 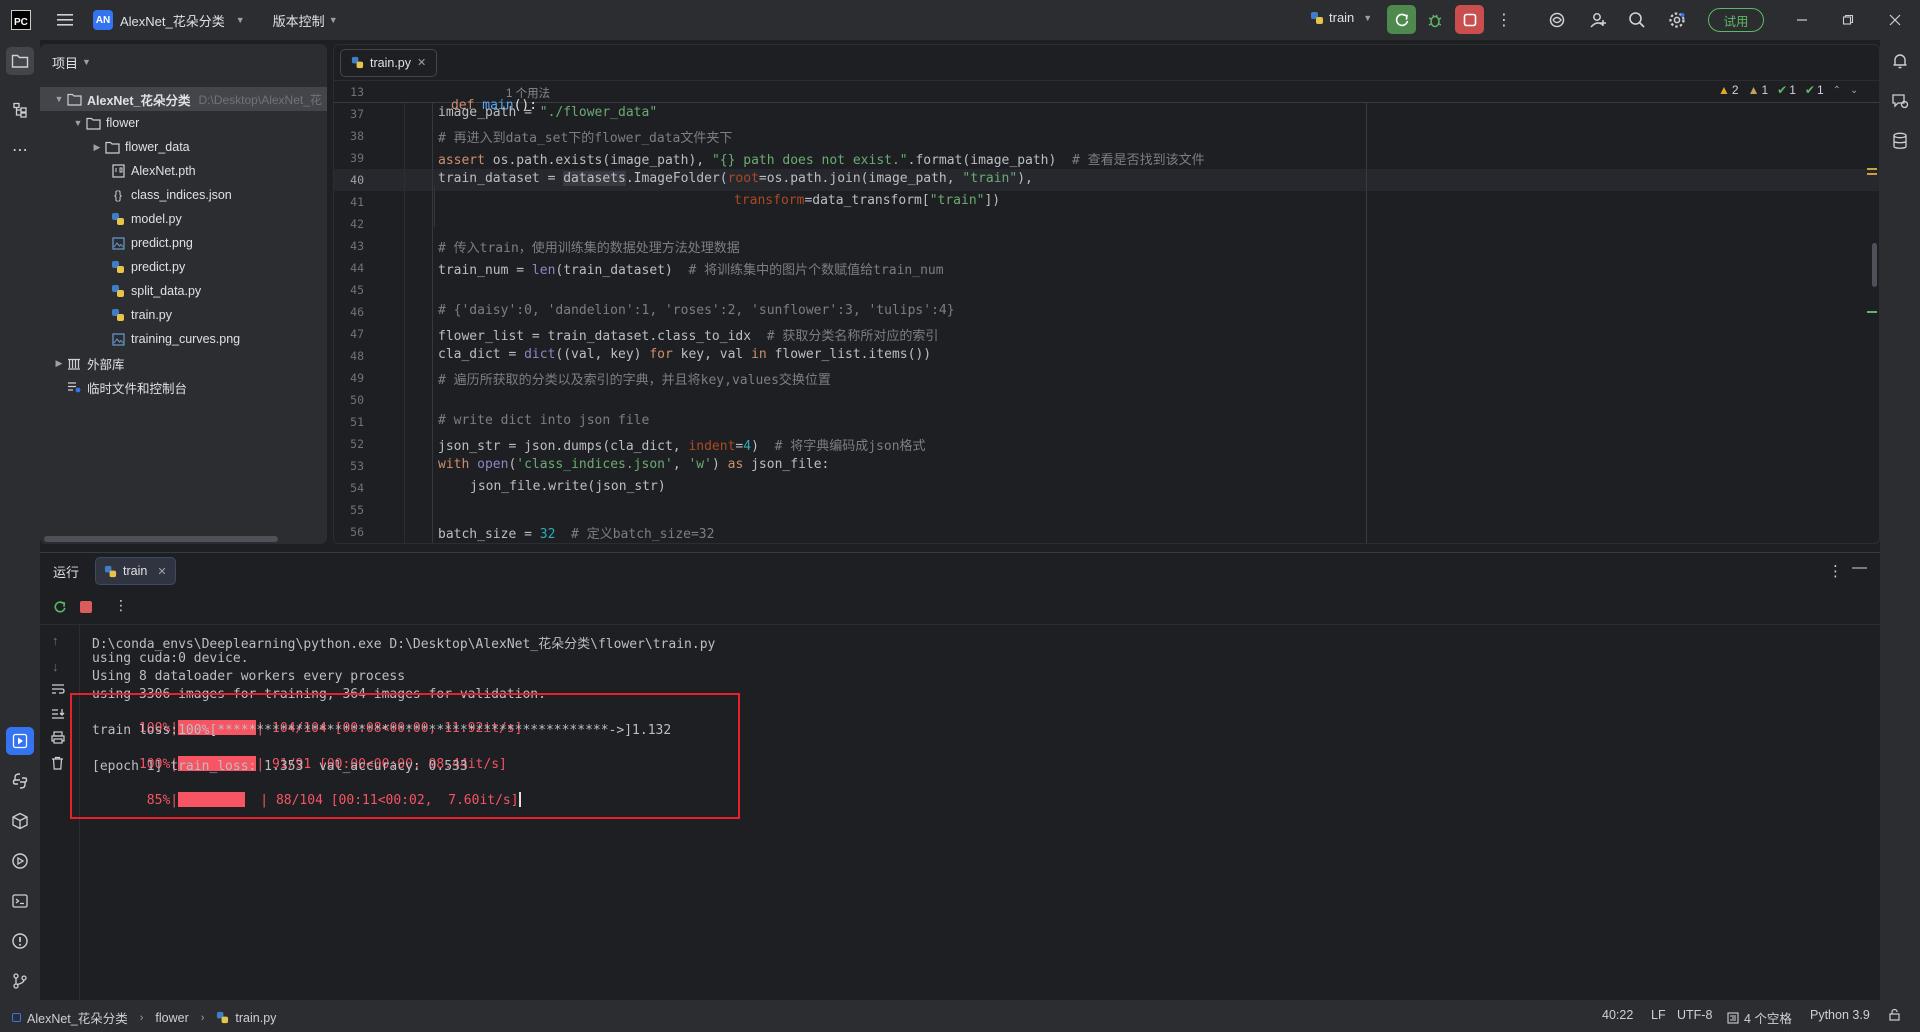 What do you see at coordinates (20, 110) in the screenshot?
I see `structure-tool-icon` at bounding box center [20, 110].